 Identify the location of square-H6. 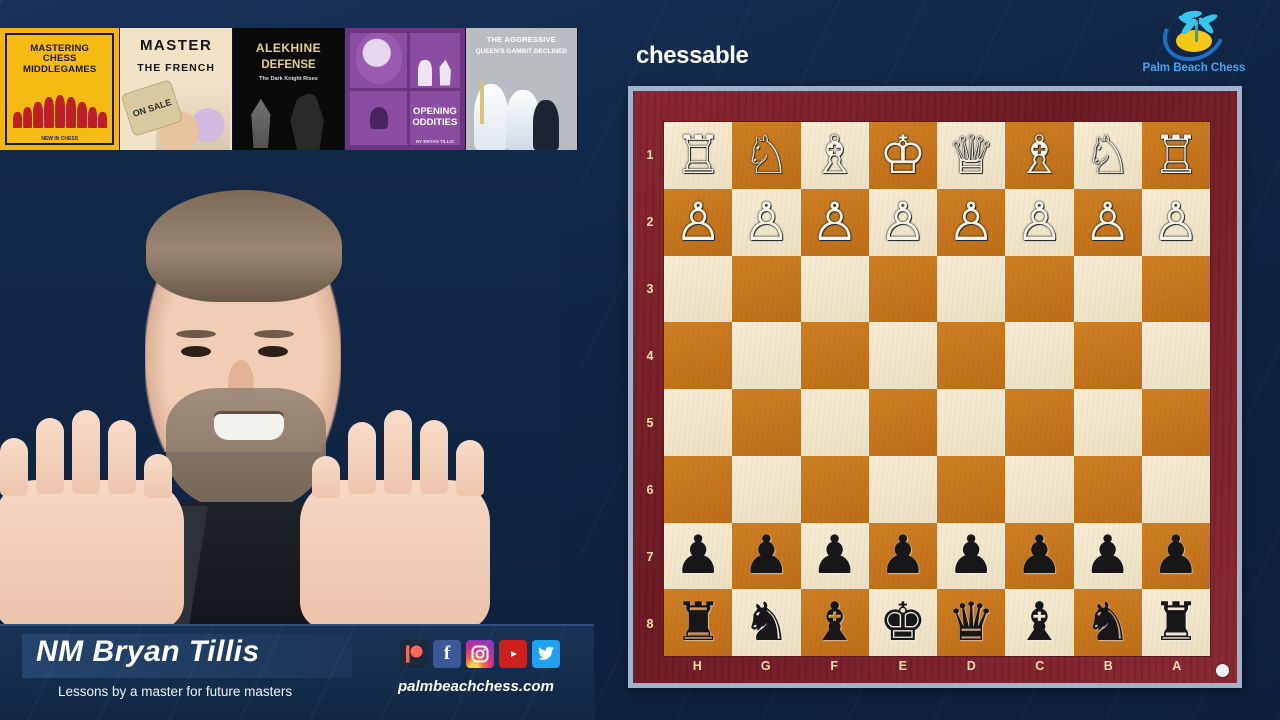
(698, 489).